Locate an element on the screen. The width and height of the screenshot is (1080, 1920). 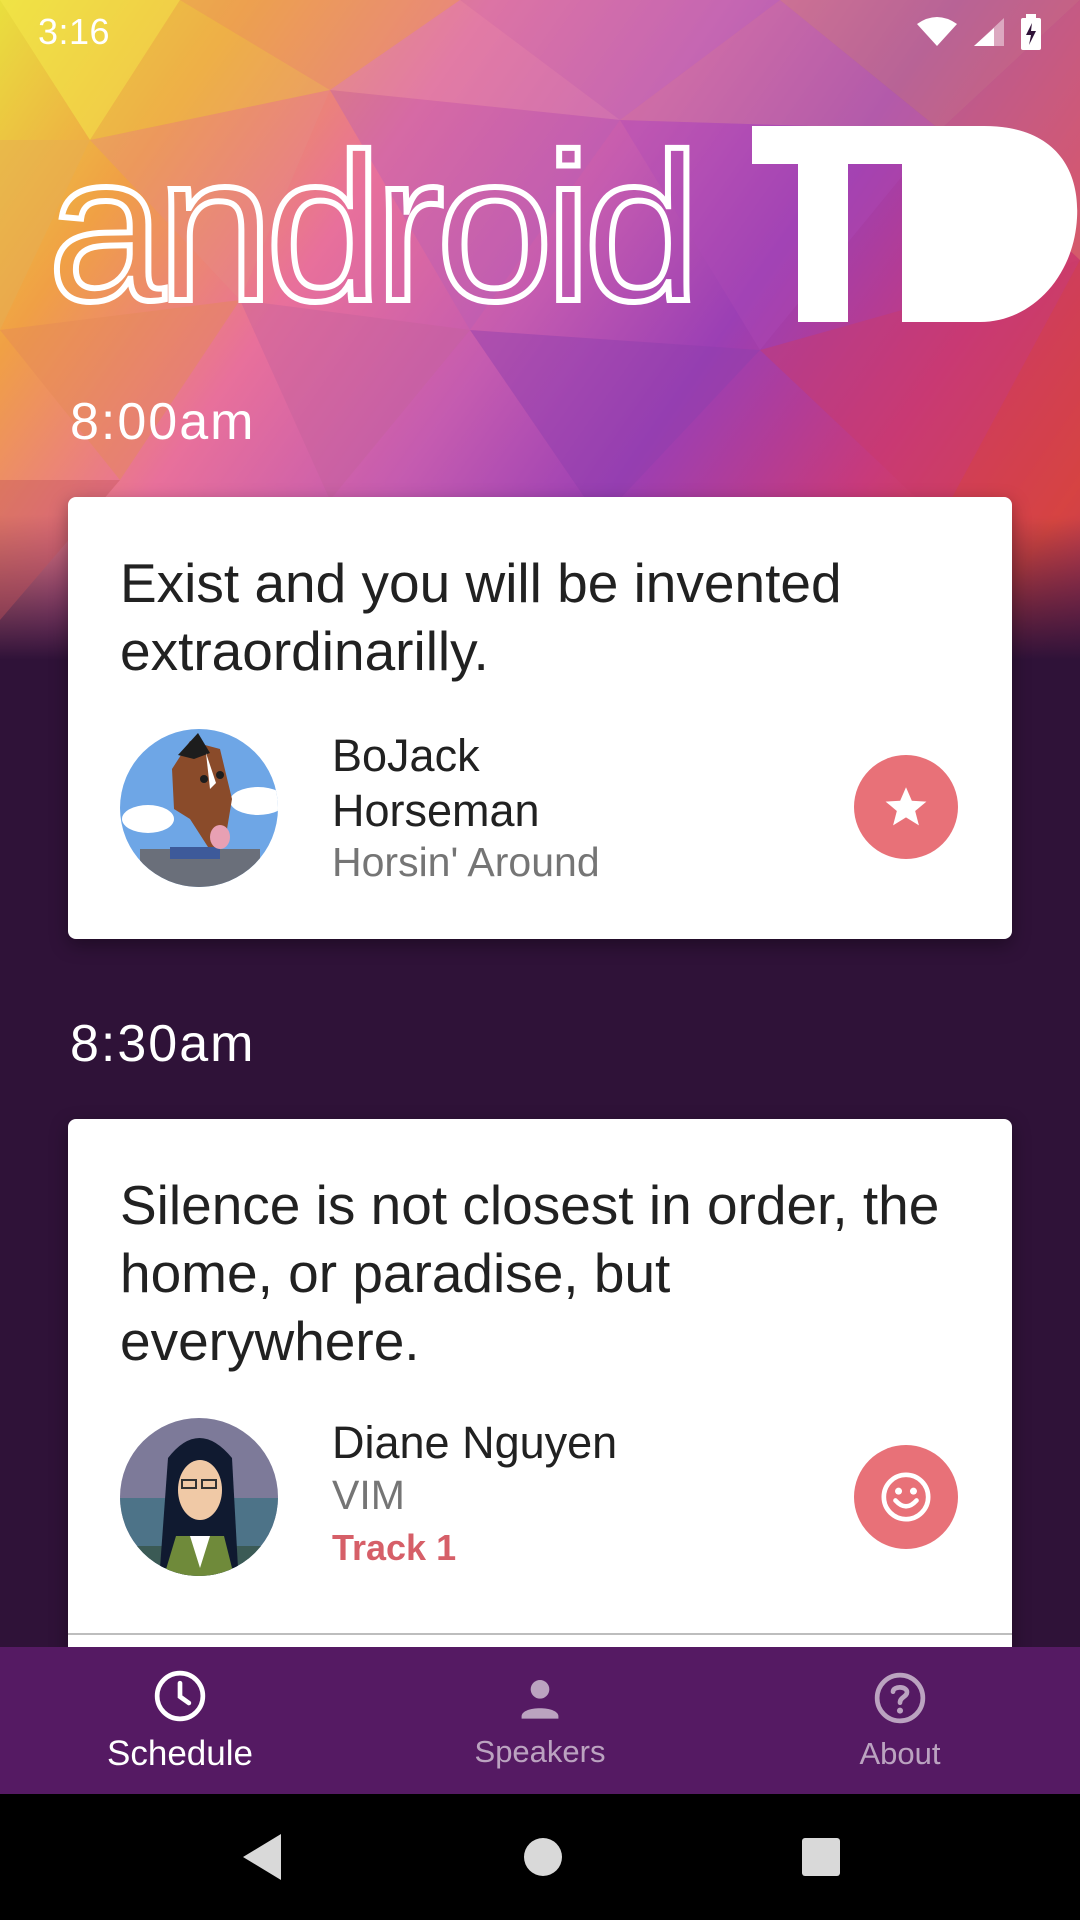
clock-icon is located at coordinates (180, 1695).